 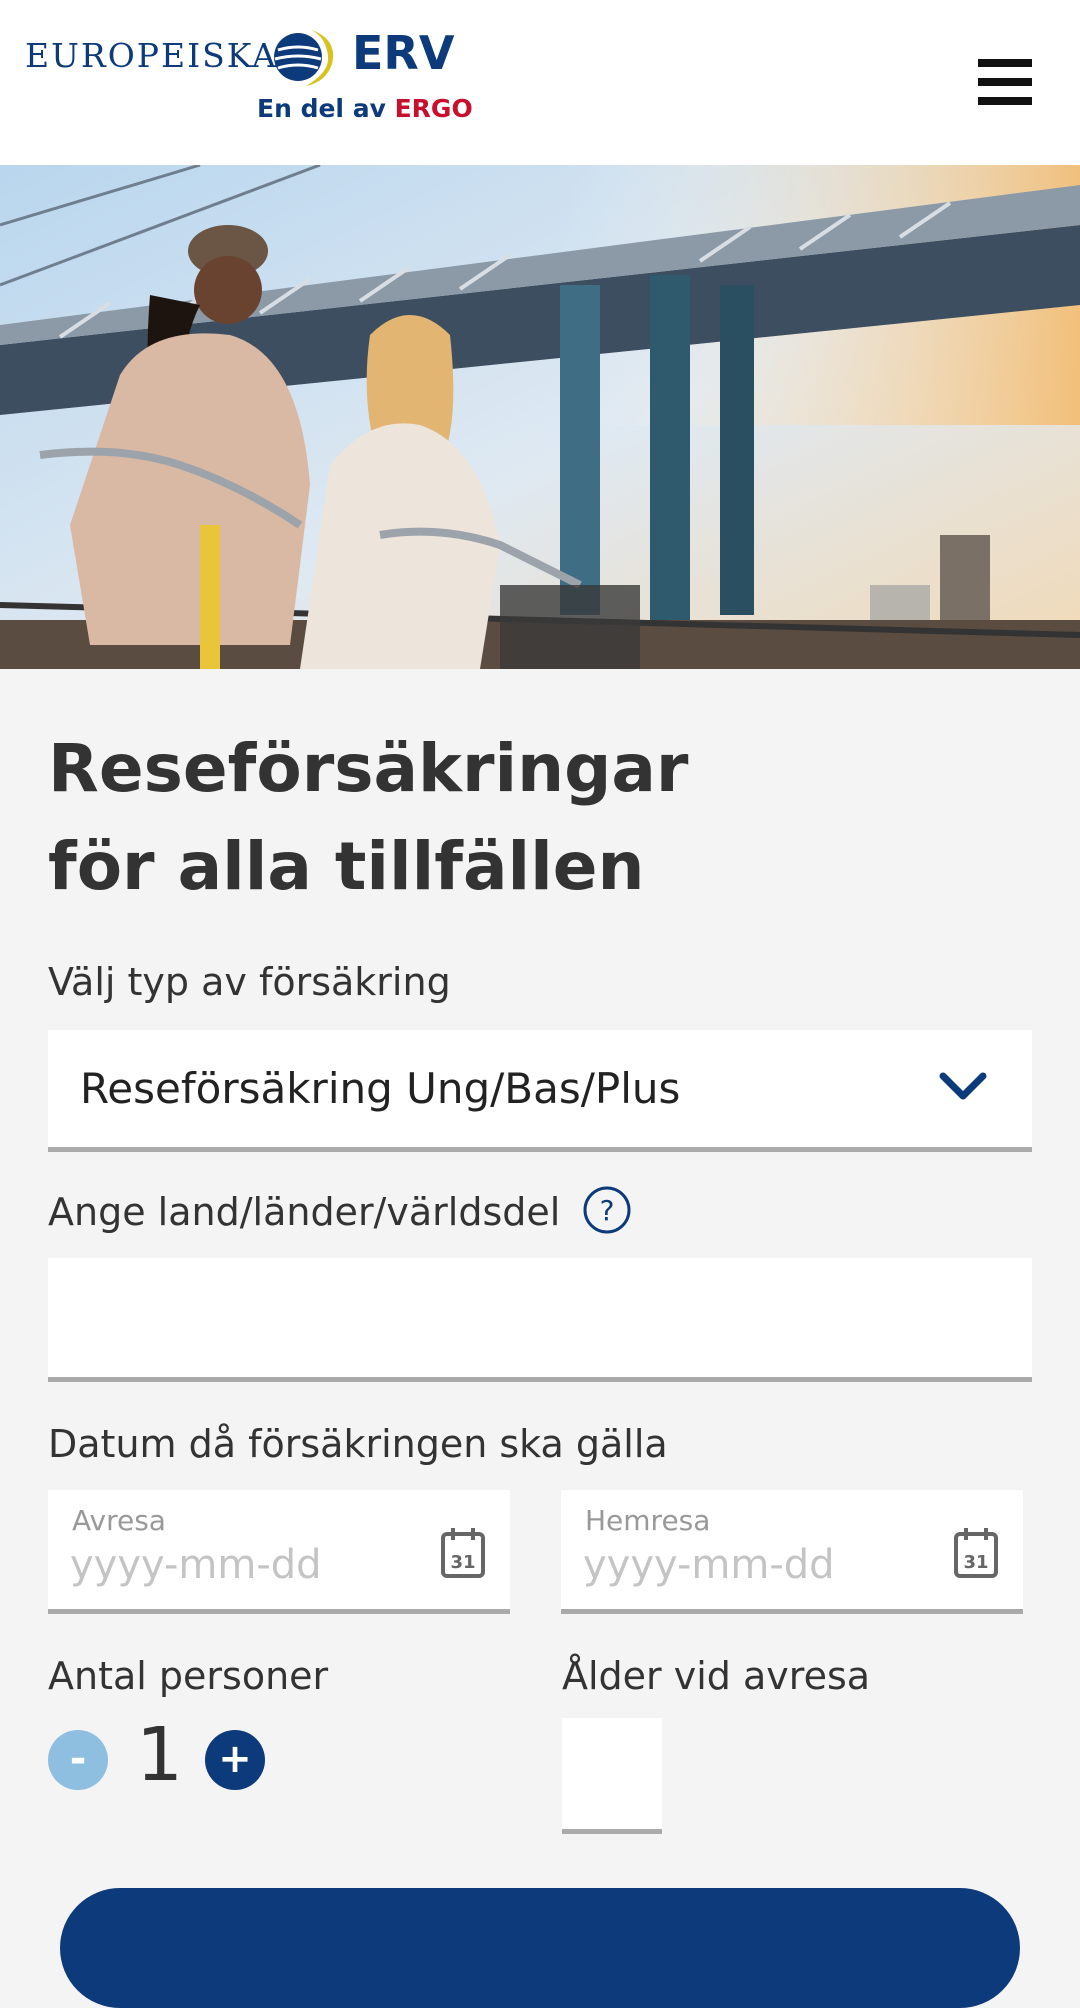 What do you see at coordinates (321, 108) in the screenshot?
I see `logo-tagline-prefix: En del av` at bounding box center [321, 108].